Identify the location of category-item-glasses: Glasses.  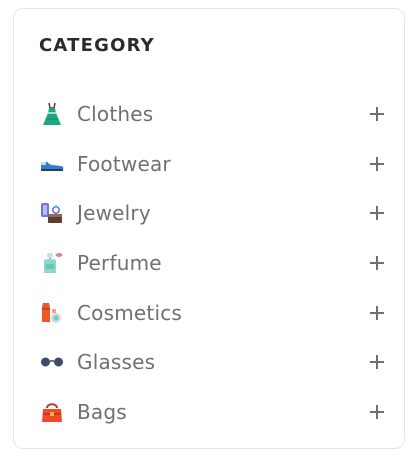
(211, 362).